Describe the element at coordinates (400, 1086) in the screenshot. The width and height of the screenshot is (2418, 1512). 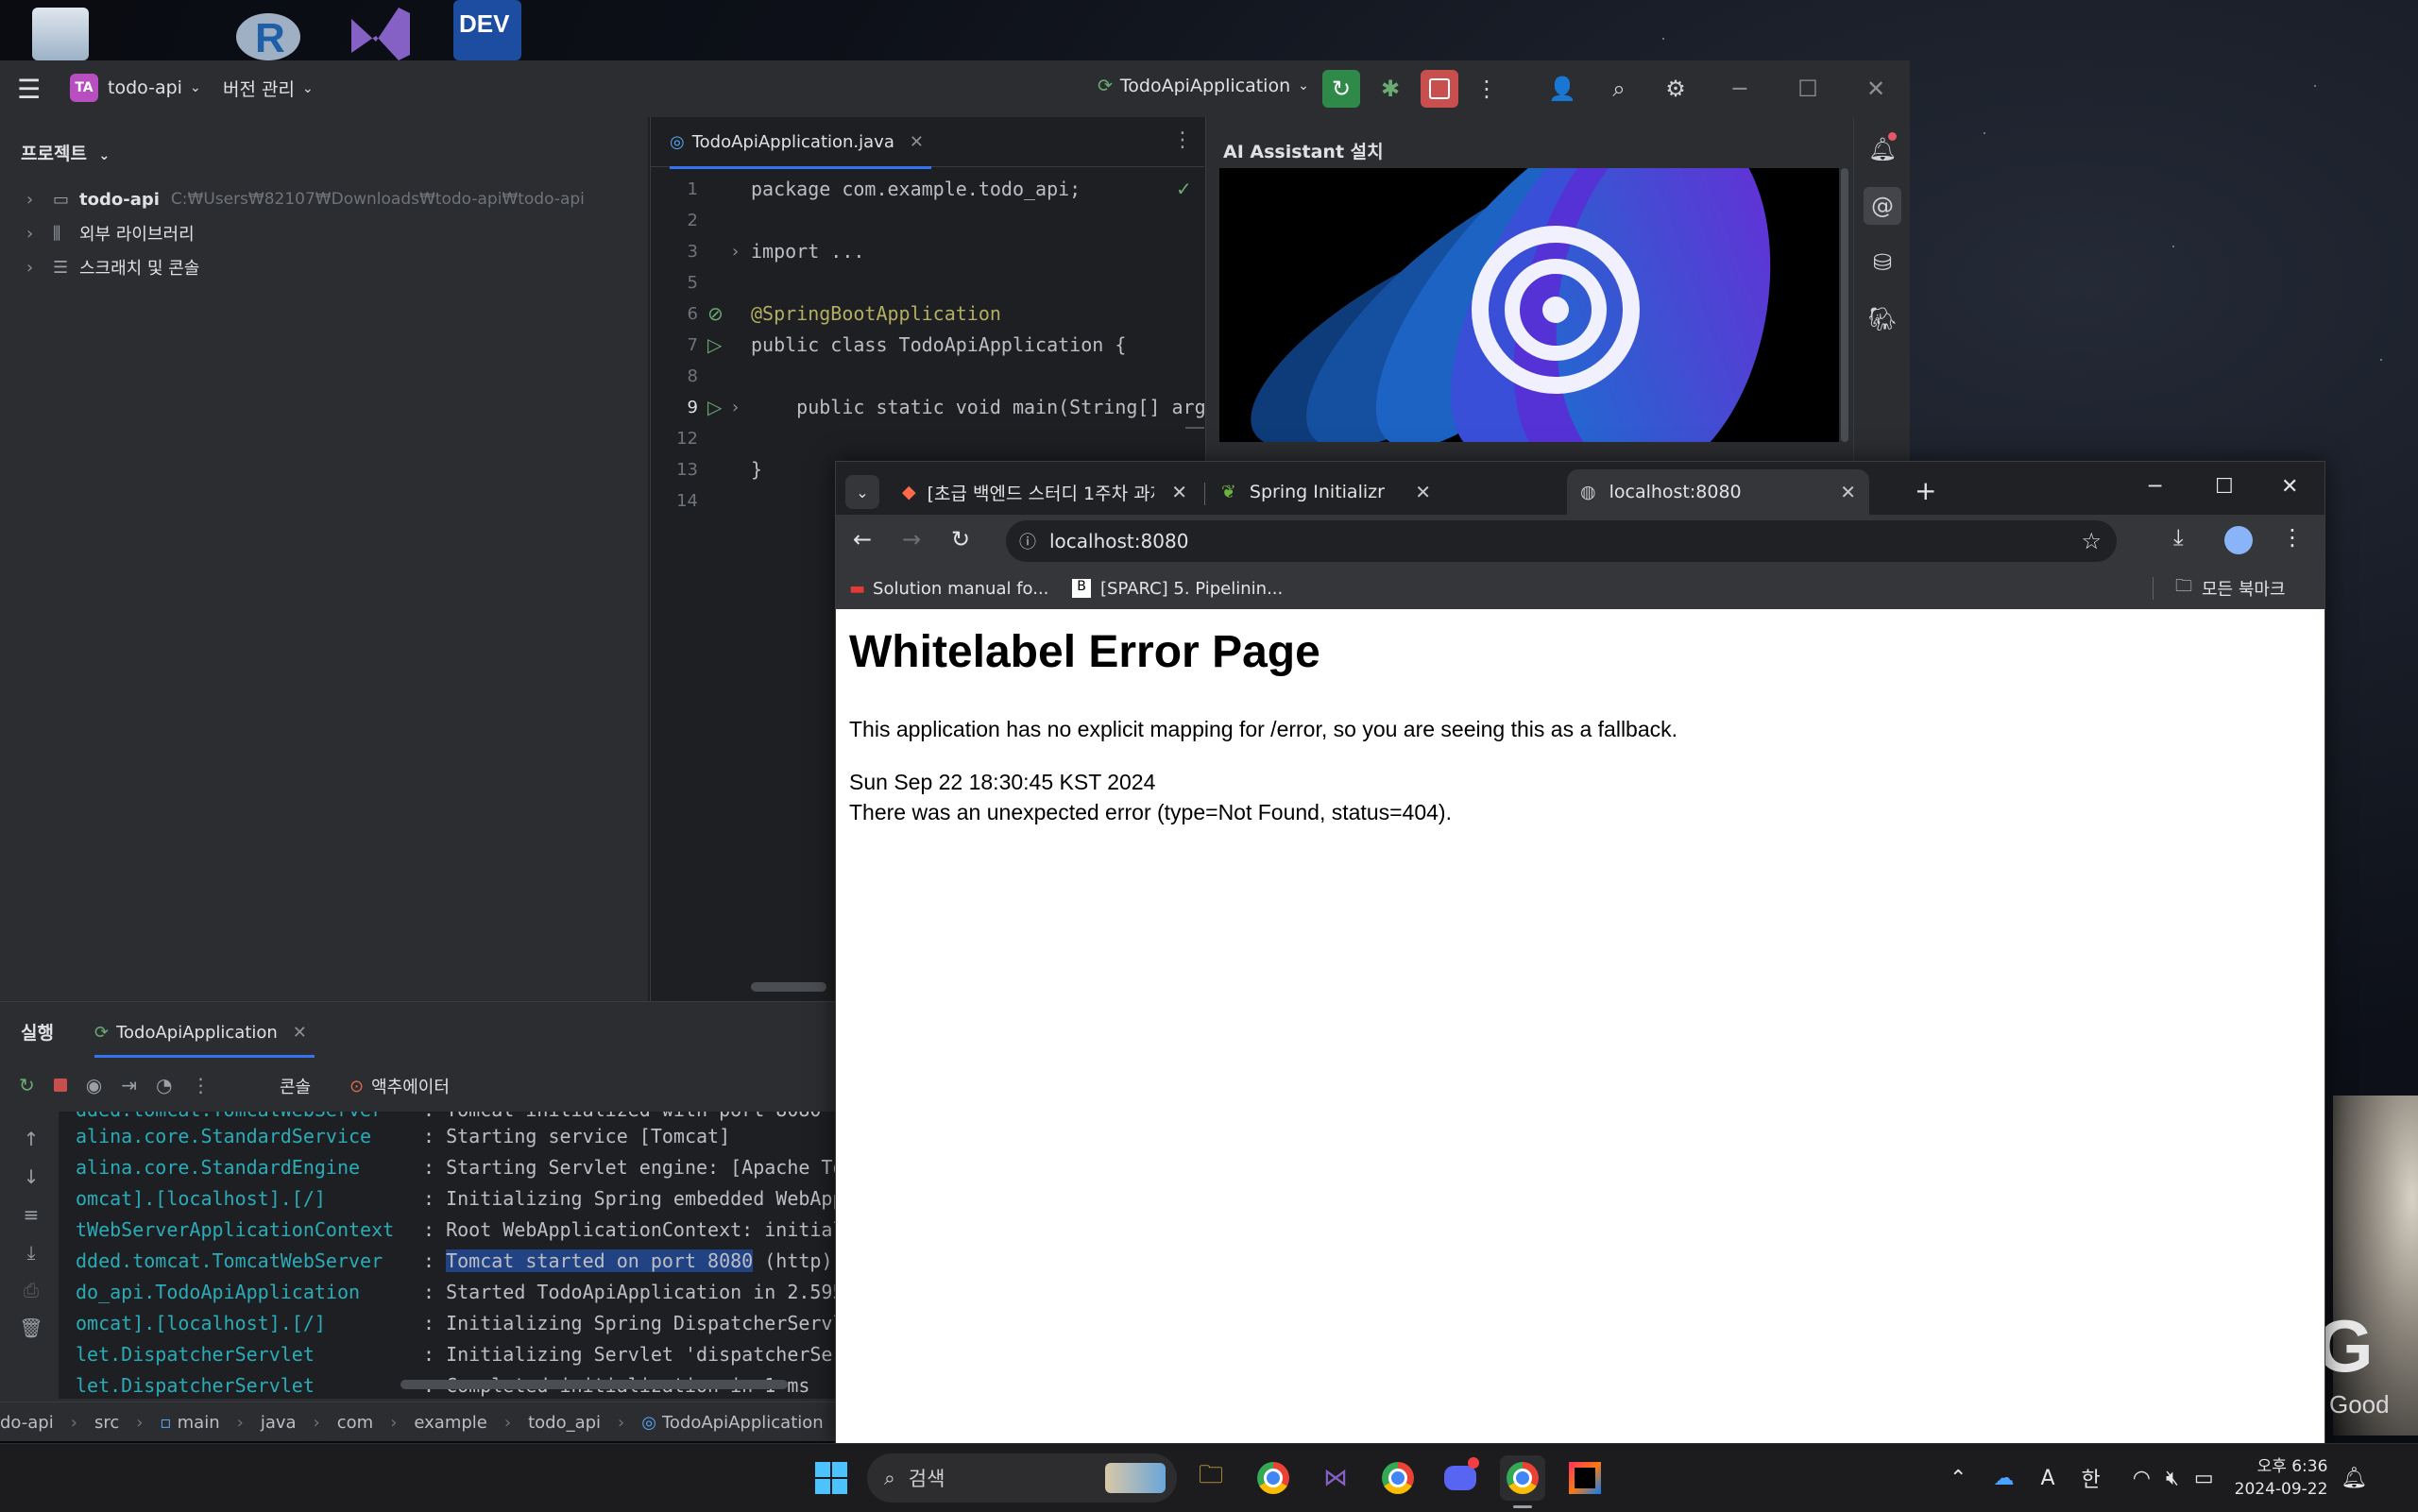
I see `actuator-tab: ⊙ 액추에이터` at that location.